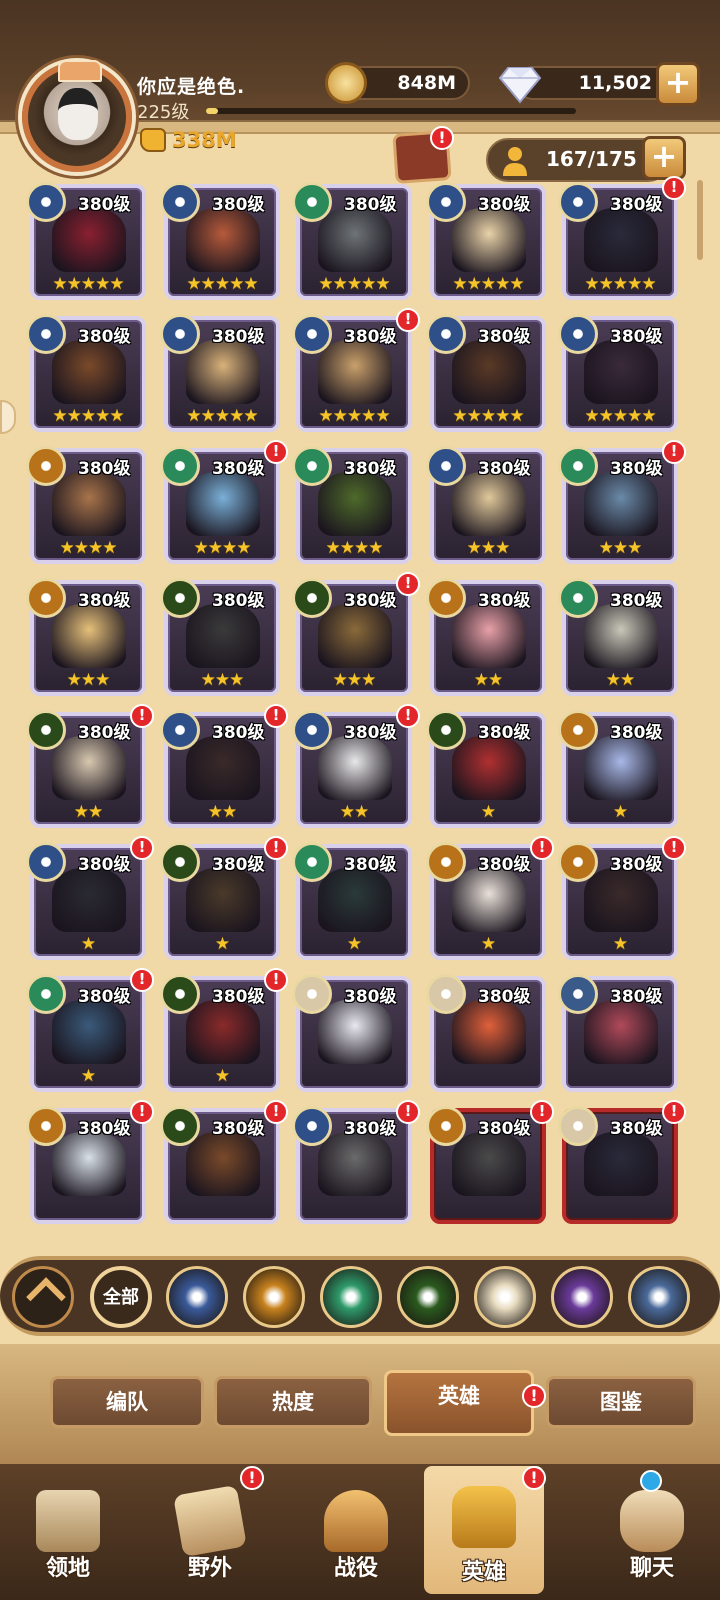  Describe the element at coordinates (356, 1534) in the screenshot. I see `nav-campaign: 战役` at that location.